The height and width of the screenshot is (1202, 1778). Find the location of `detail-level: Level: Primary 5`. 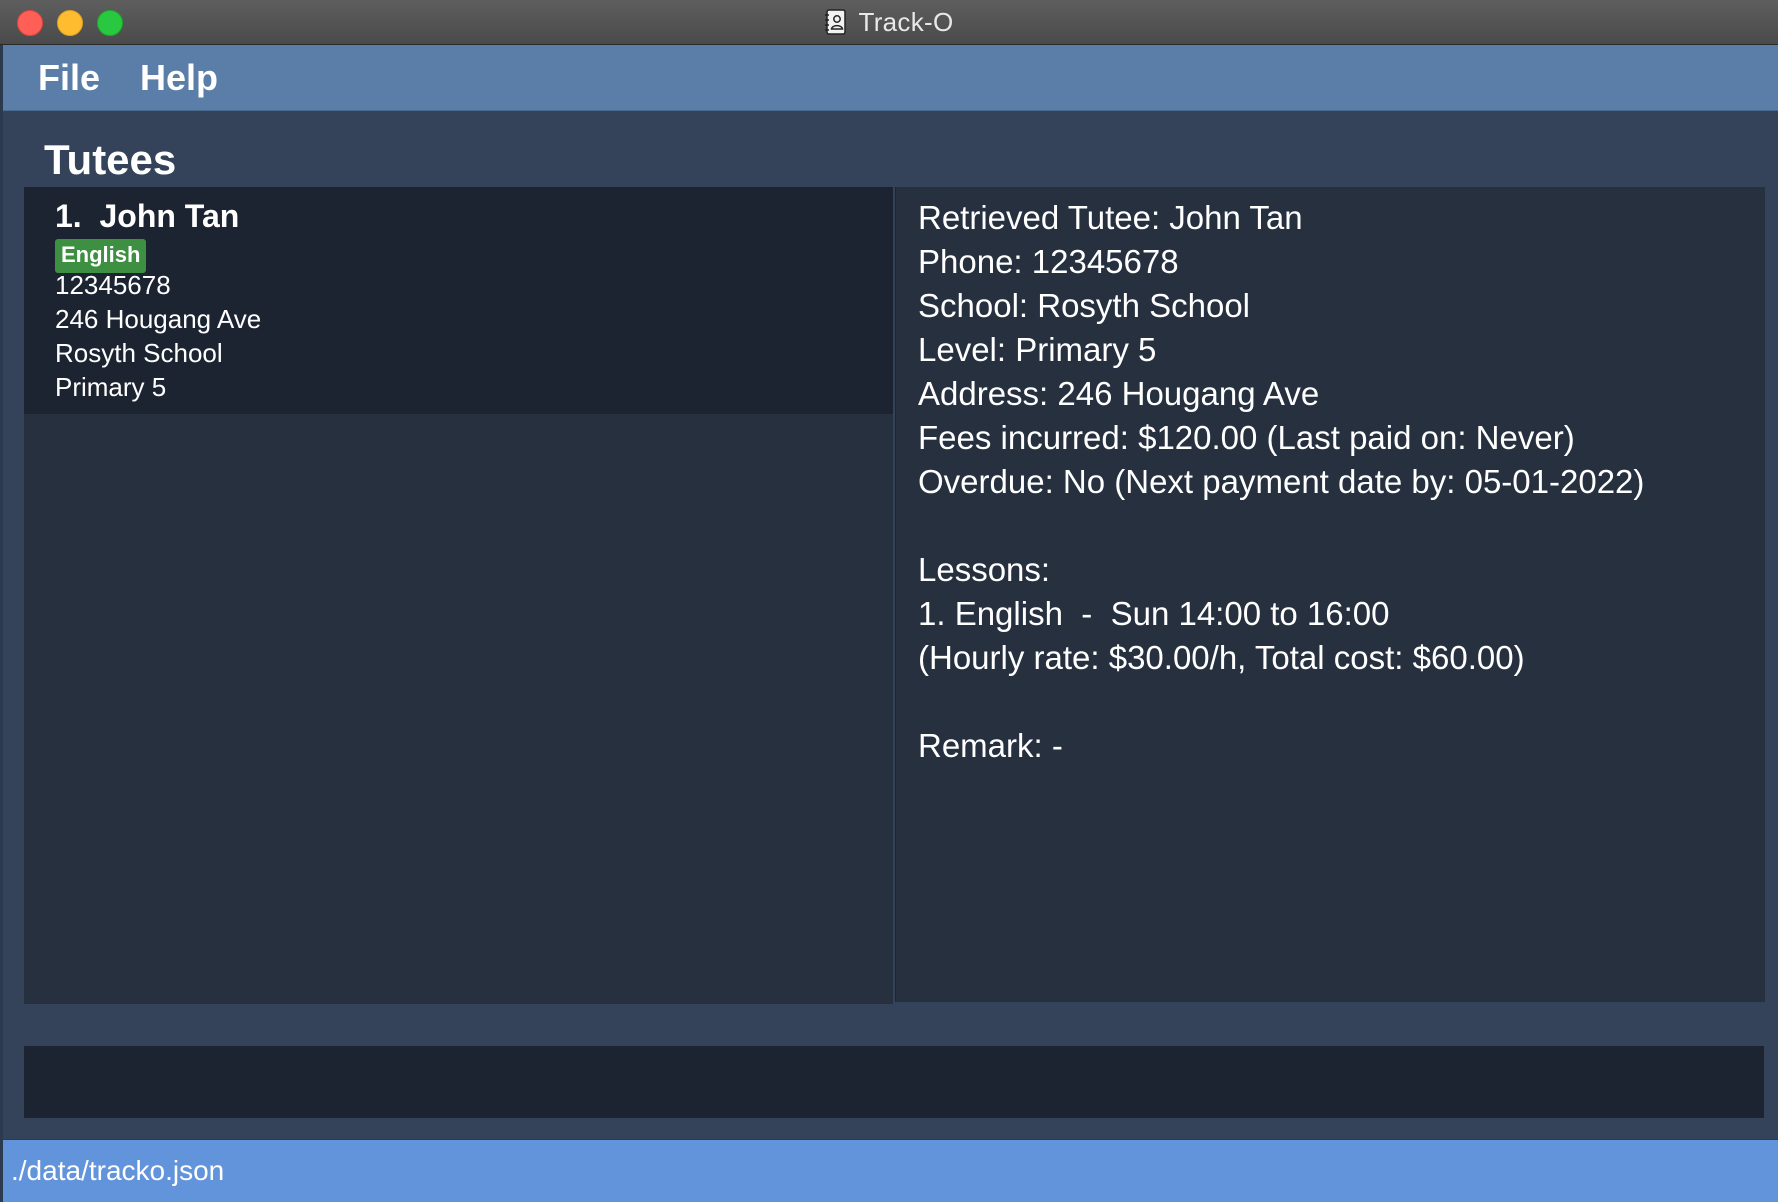

detail-level: Level: Primary 5 is located at coordinates (1037, 349).